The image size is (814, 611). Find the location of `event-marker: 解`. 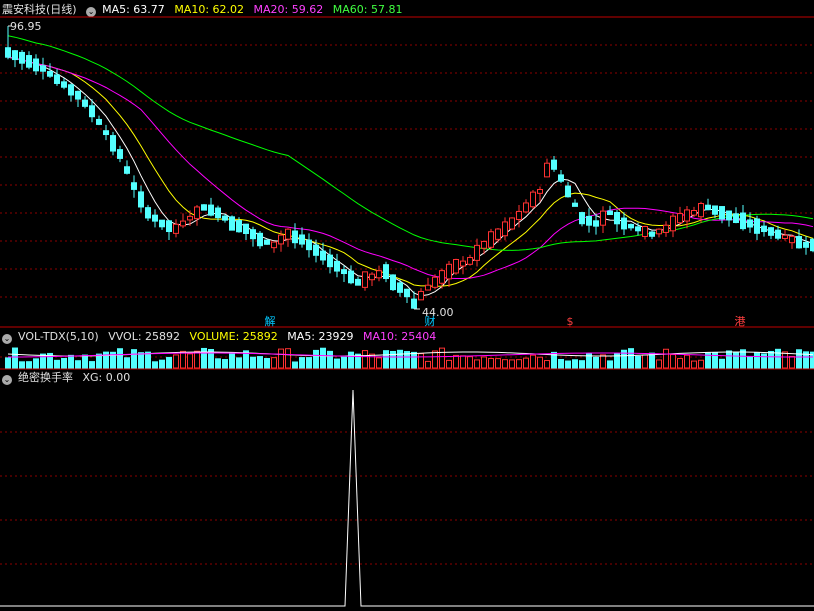

event-marker: 解 is located at coordinates (270, 321).